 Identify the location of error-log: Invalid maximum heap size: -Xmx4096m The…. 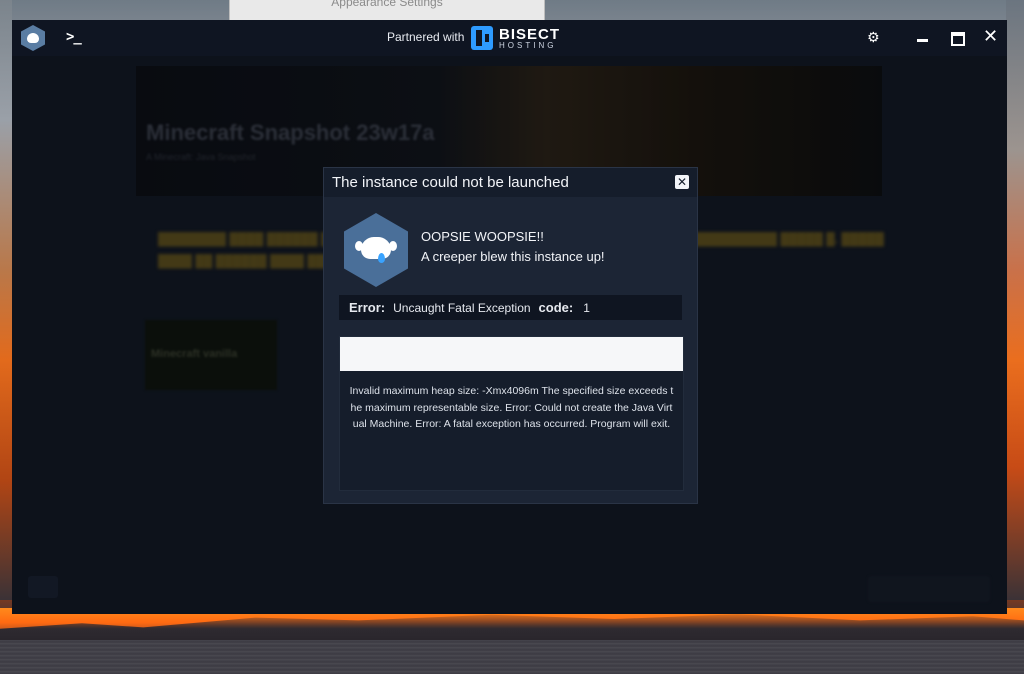
(511, 413).